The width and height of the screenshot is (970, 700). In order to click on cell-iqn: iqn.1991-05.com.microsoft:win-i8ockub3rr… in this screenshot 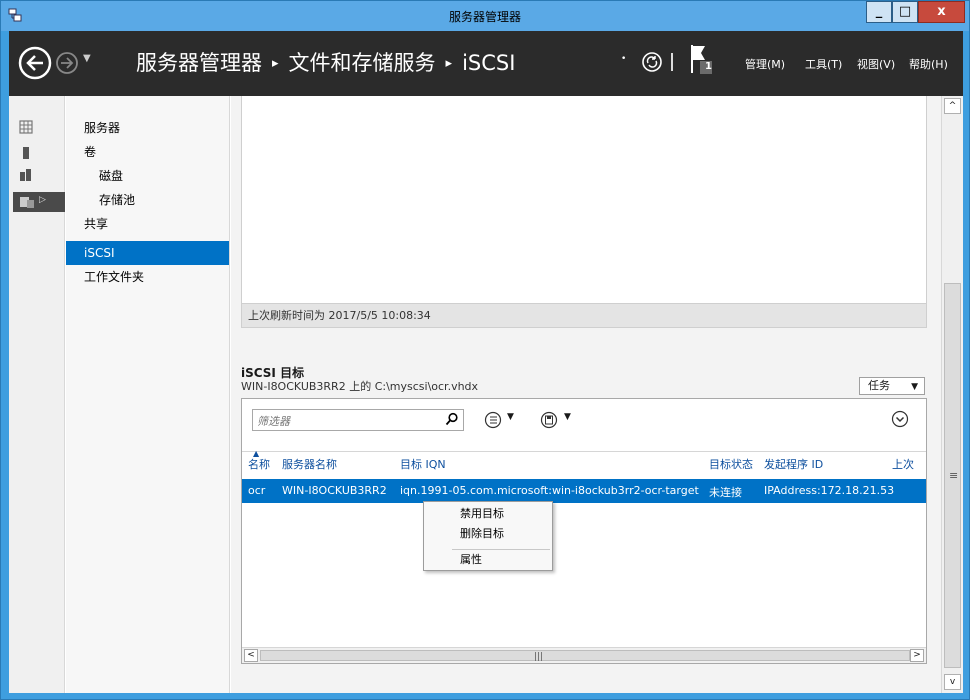, I will do `click(549, 490)`.